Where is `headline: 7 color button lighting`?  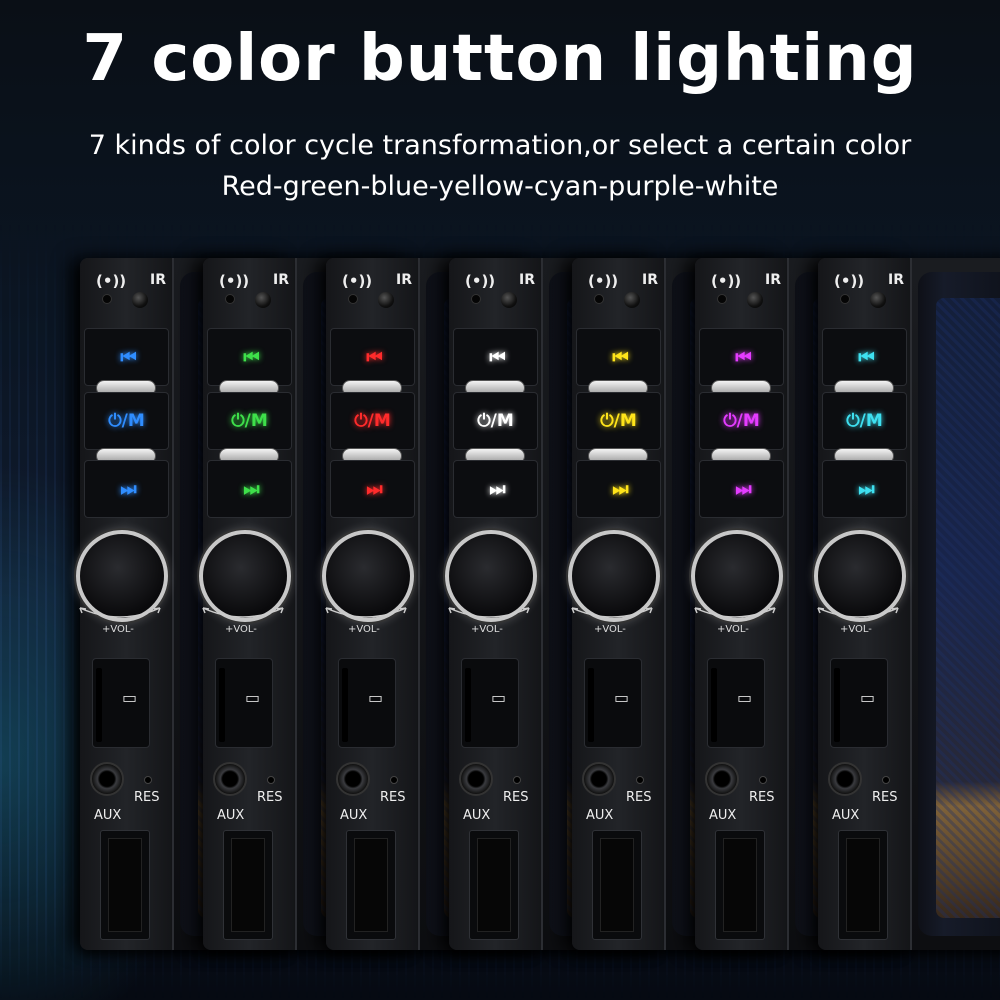
headline: 7 color button lighting is located at coordinates (500, 59).